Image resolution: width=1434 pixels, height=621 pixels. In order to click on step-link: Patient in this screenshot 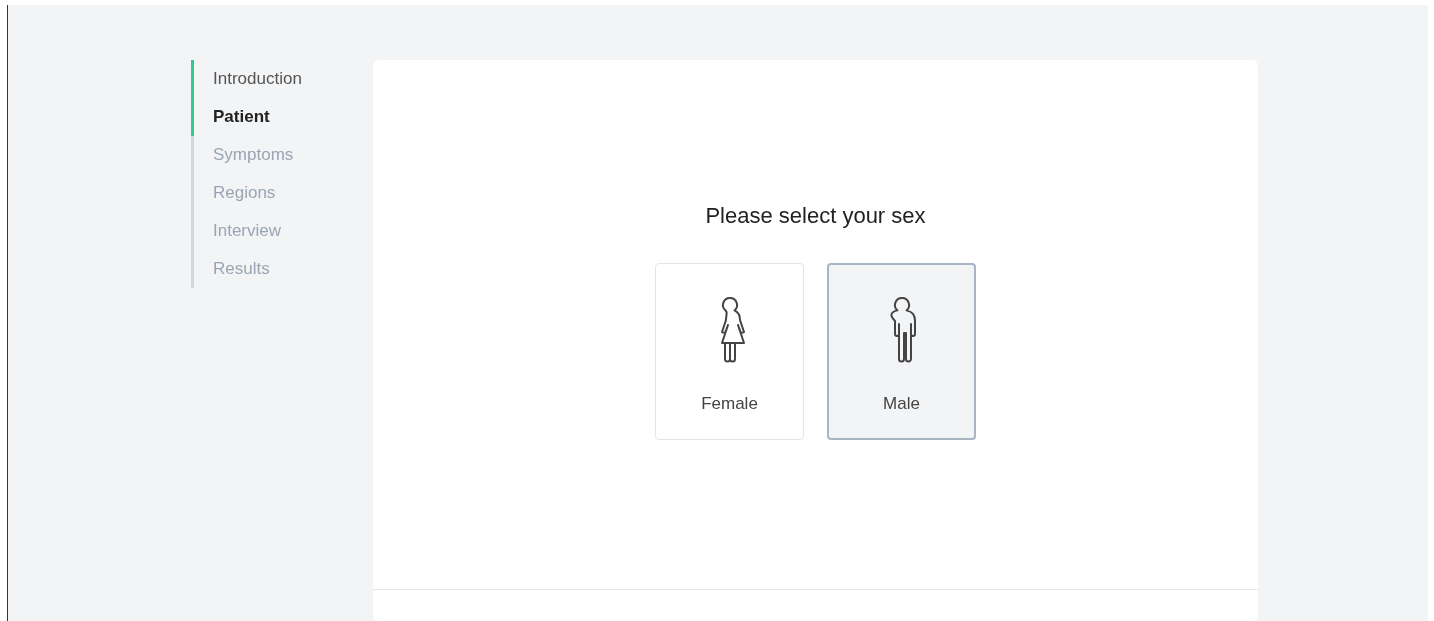, I will do `click(241, 117)`.